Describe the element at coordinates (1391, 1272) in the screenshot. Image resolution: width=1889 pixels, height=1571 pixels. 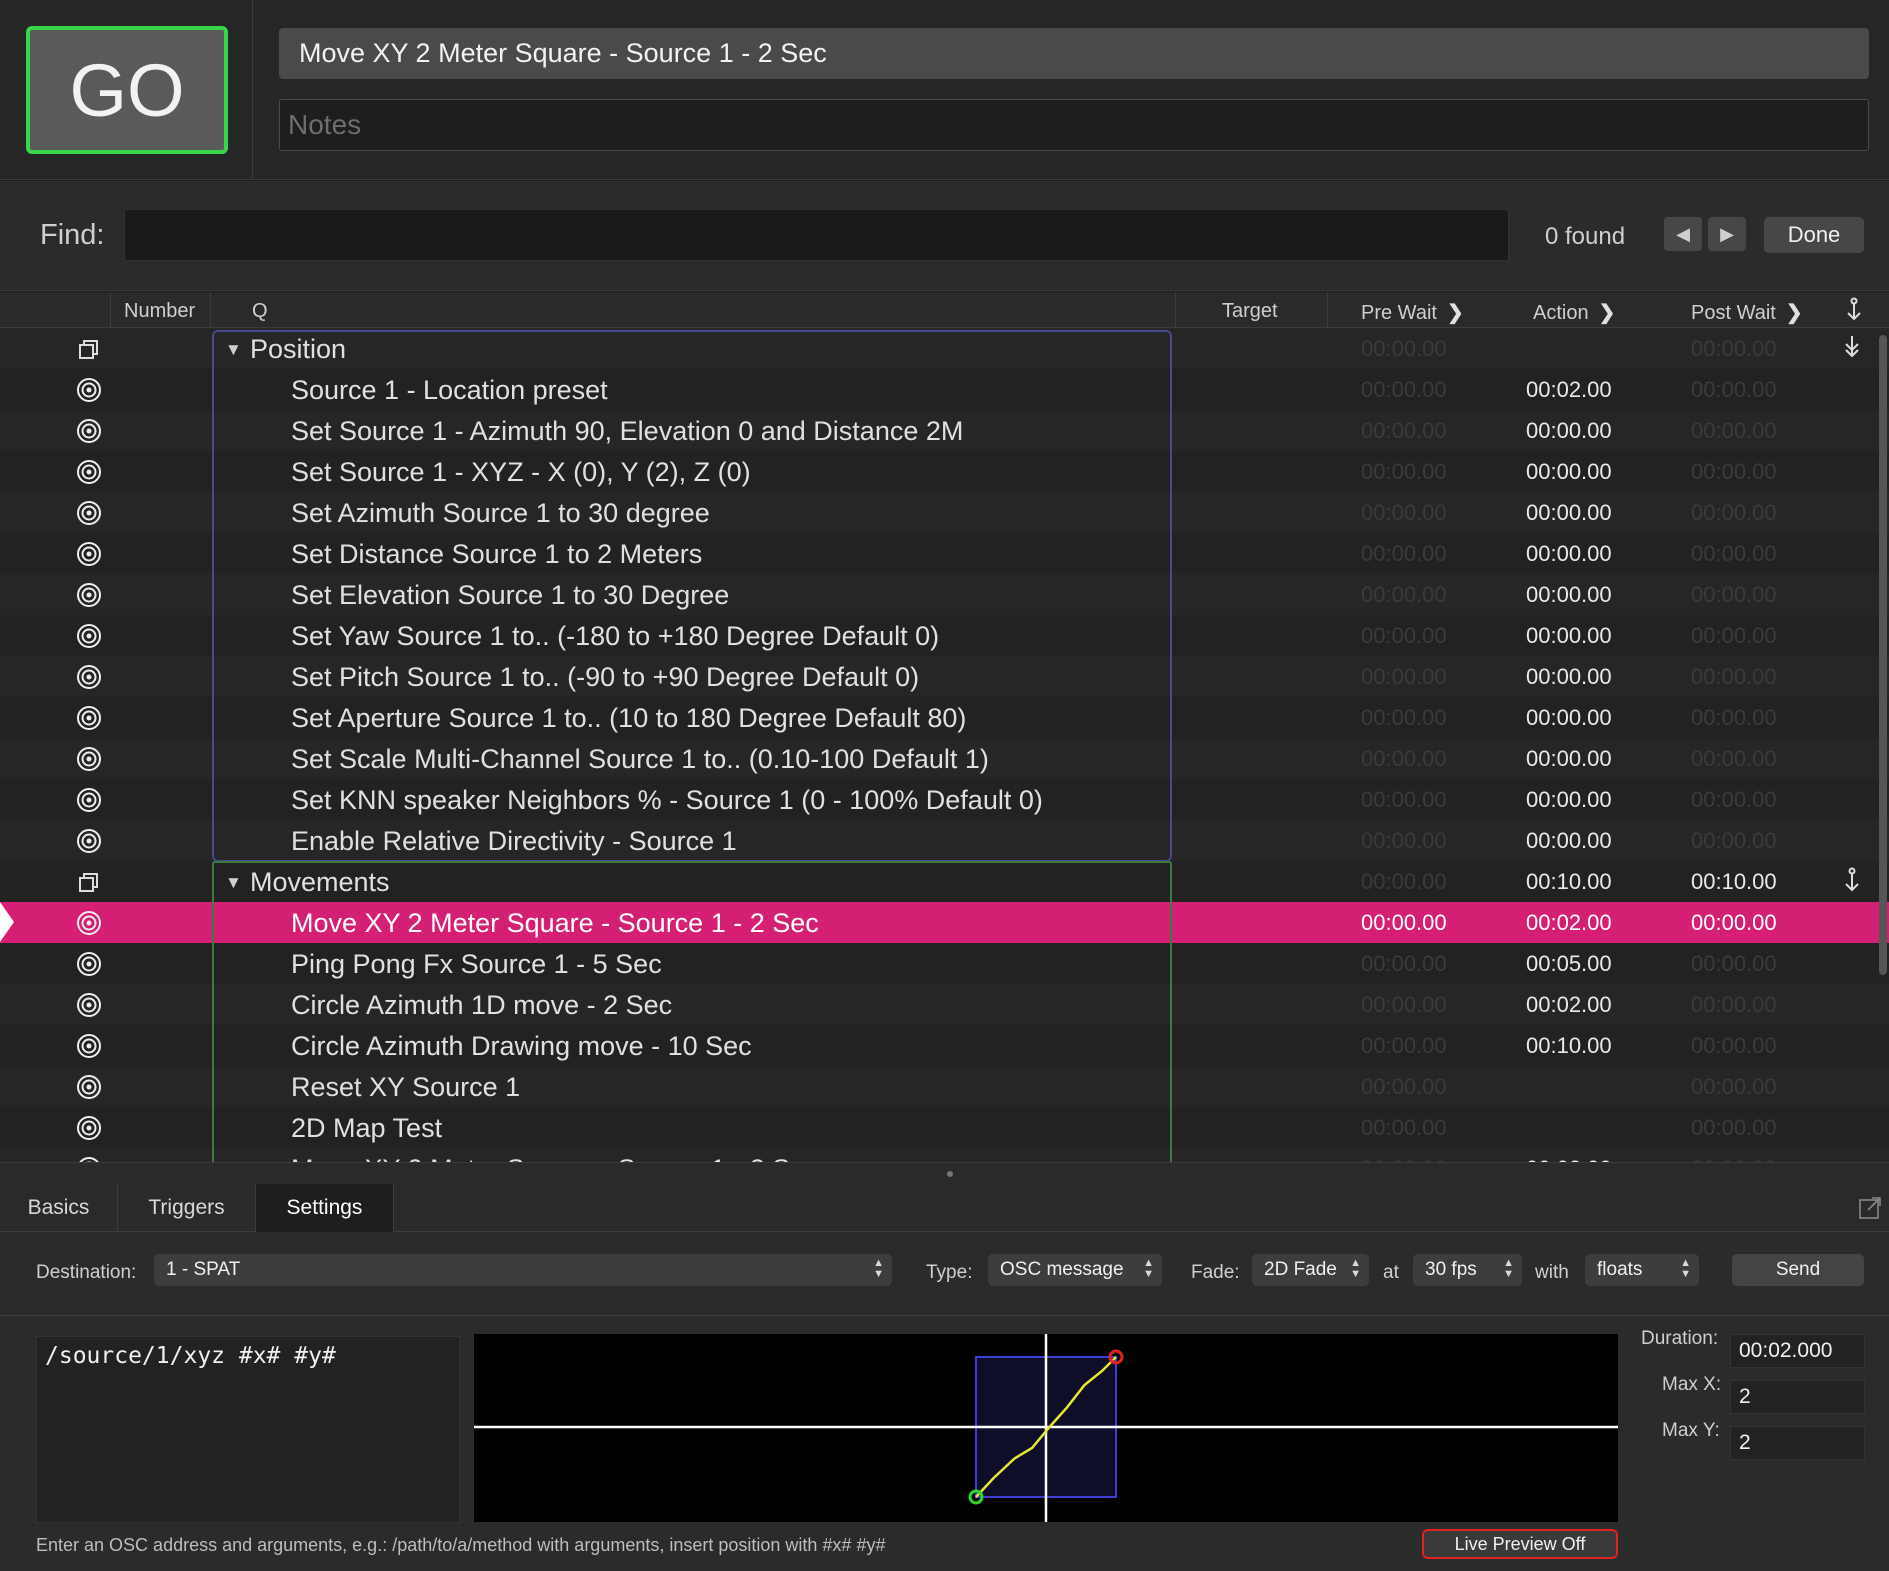
I see `at-label: at` at that location.